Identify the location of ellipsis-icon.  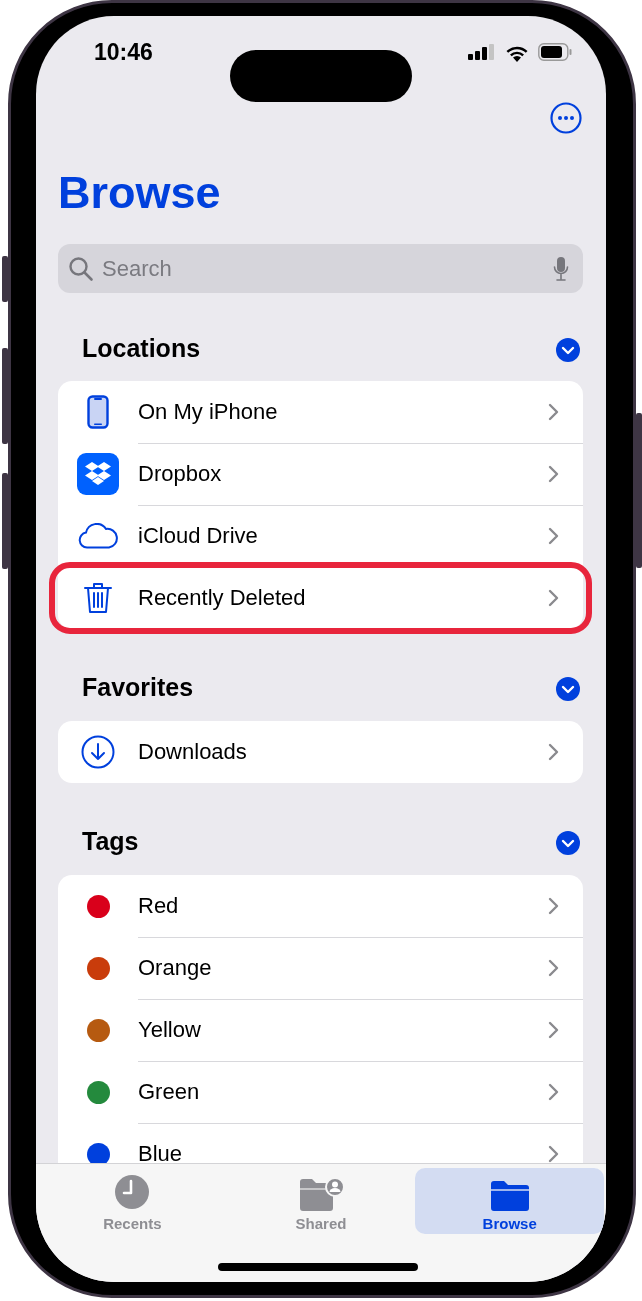
(566, 118).